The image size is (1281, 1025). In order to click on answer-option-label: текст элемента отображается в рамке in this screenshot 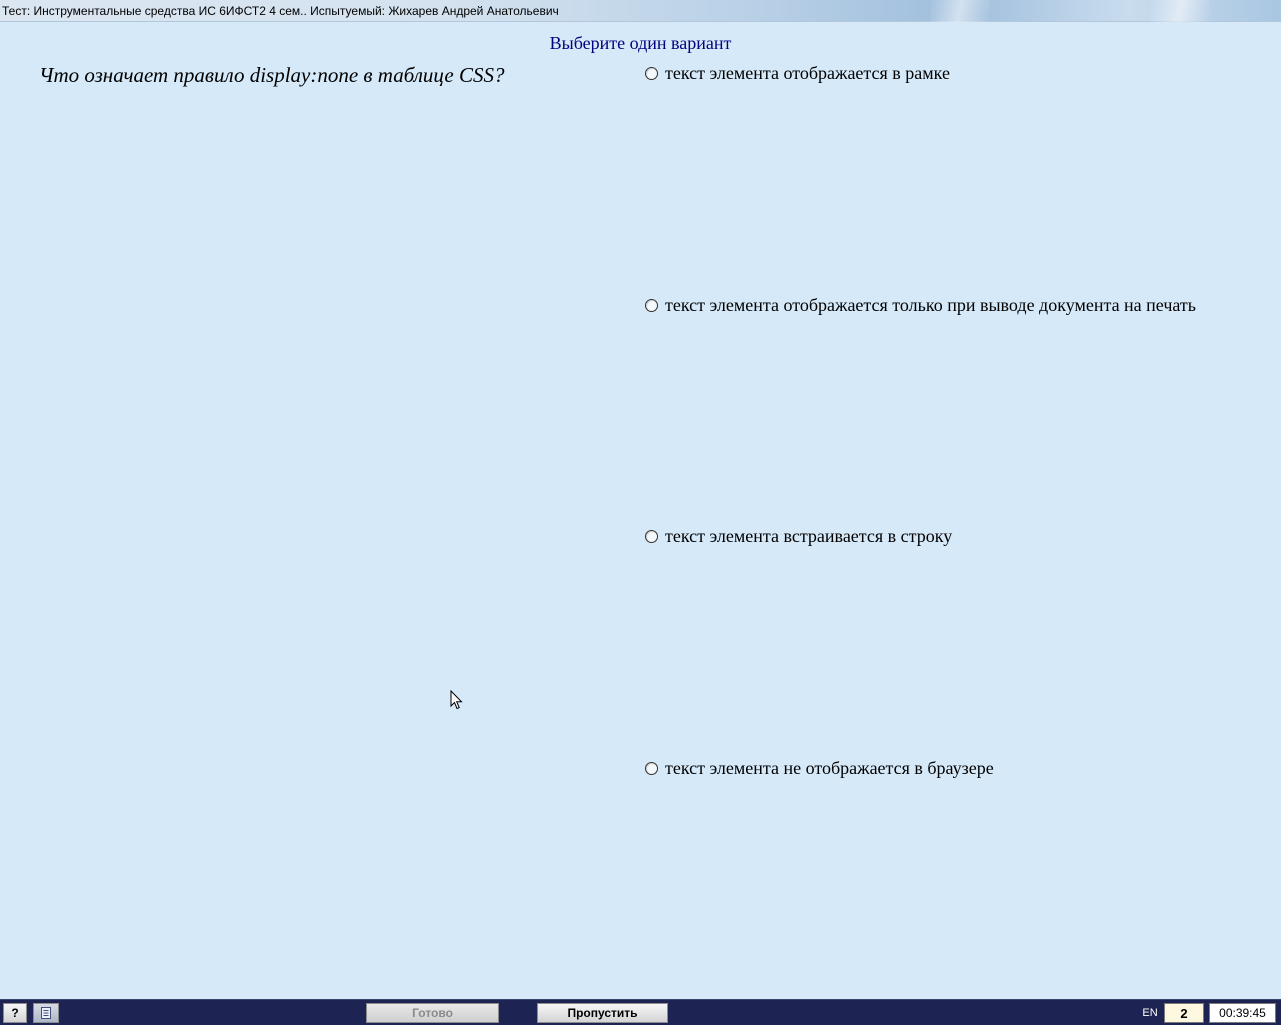, I will do `click(807, 72)`.